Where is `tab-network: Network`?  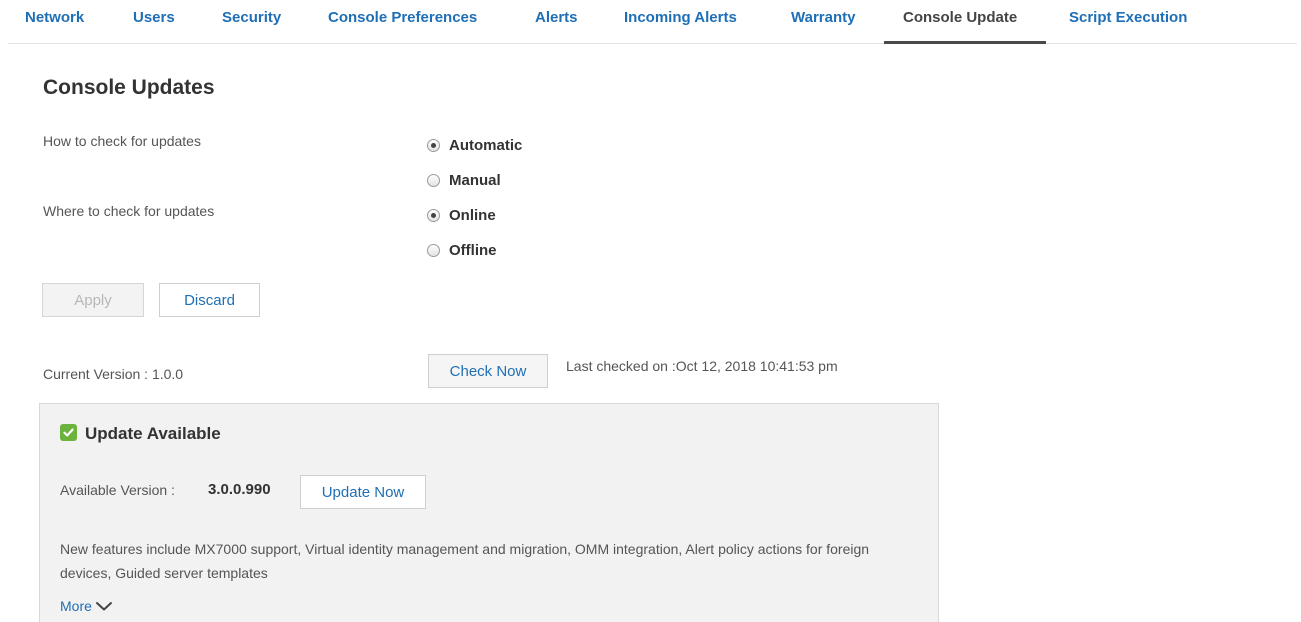
tab-network: Network is located at coordinates (54, 17).